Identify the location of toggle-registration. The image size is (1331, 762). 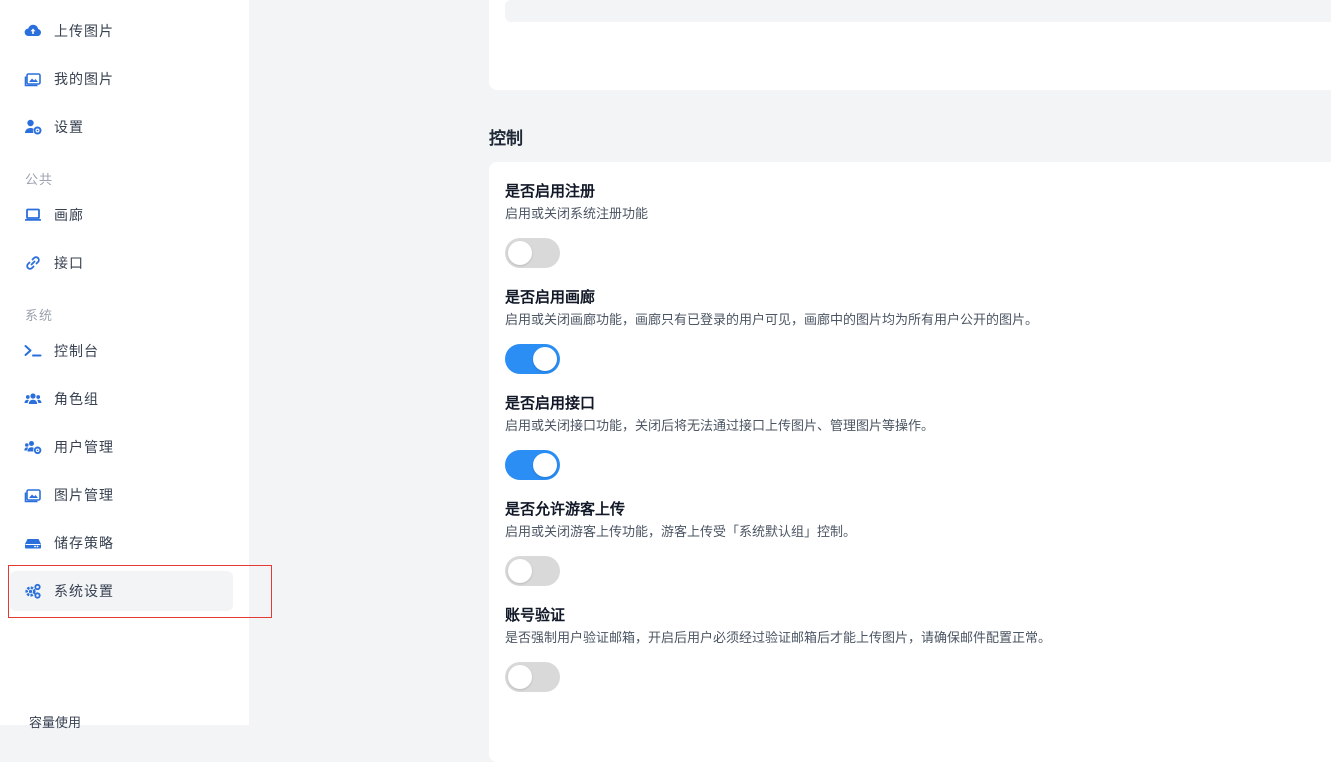
(532, 253).